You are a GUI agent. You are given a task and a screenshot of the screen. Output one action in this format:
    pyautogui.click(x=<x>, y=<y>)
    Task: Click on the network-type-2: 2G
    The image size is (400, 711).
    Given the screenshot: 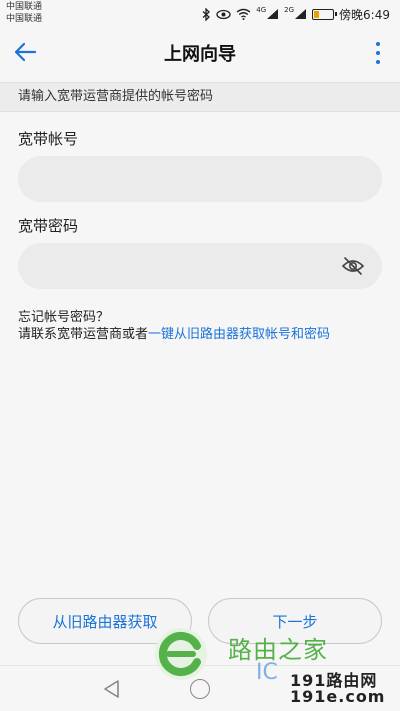 What is the action you would take?
    pyautogui.click(x=289, y=10)
    